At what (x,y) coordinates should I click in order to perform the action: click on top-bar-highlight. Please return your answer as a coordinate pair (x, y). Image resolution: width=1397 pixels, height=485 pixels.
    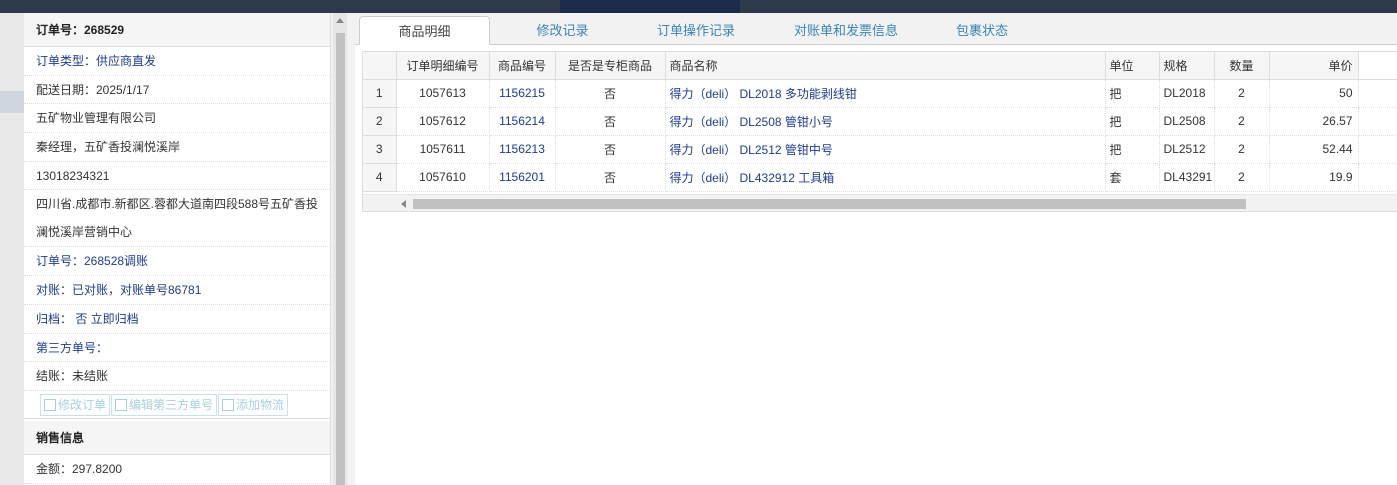
    Looking at the image, I should click on (650, 6).